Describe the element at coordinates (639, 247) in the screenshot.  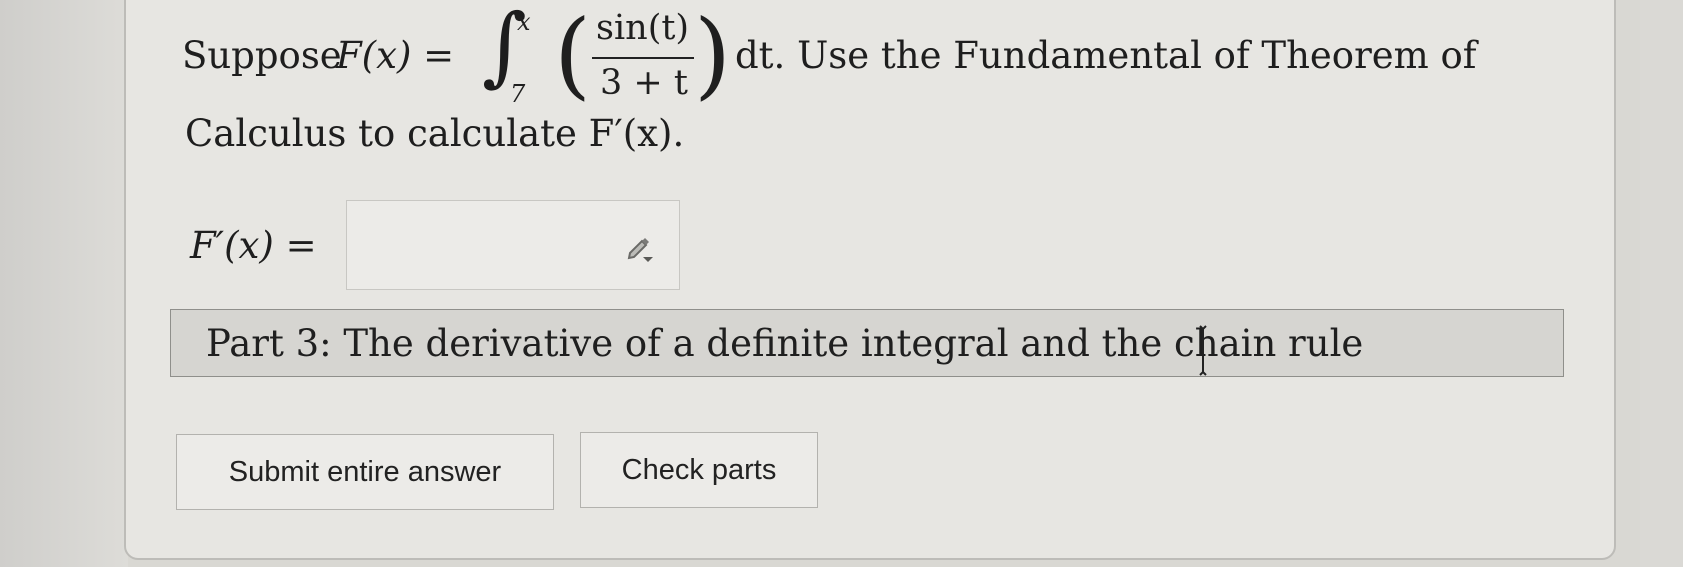
I see `pencil-icon` at that location.